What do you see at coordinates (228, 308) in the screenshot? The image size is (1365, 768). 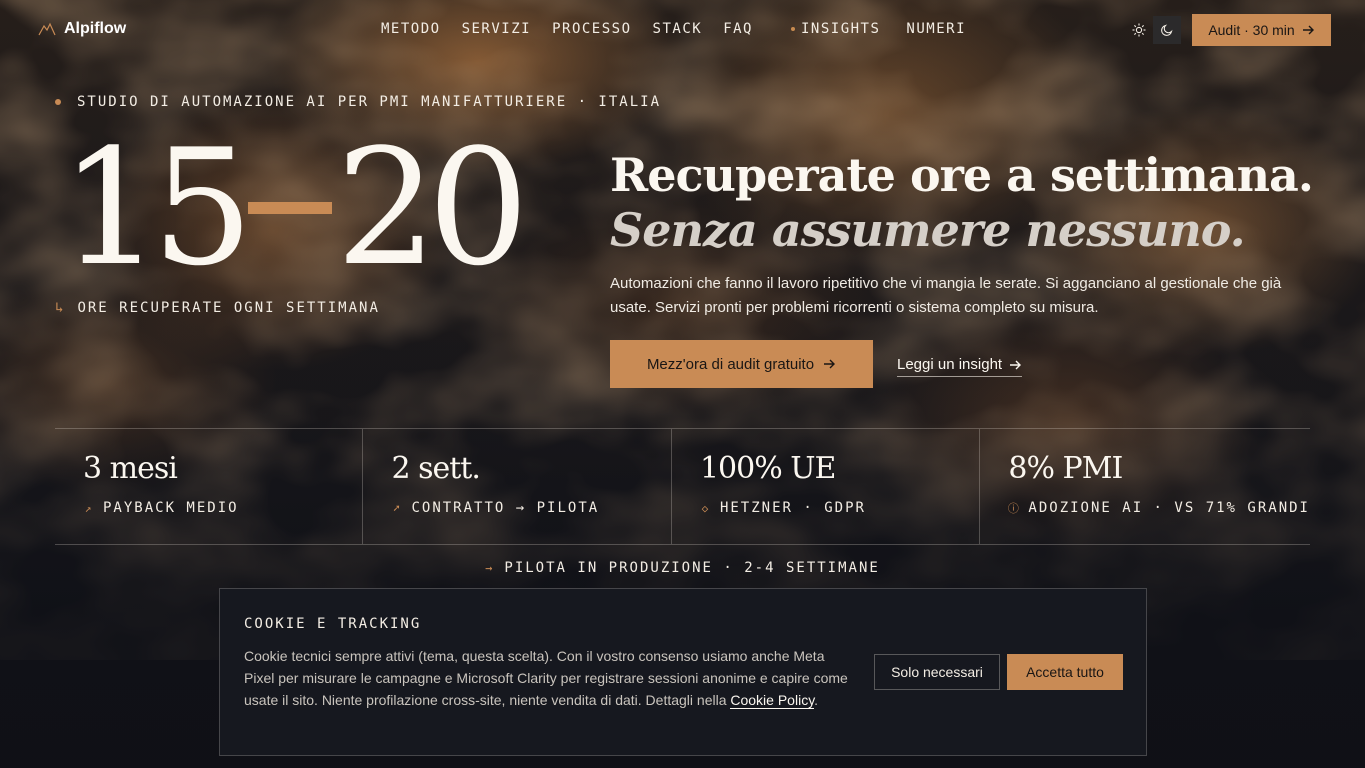 I see `bignum-caption-text: ORE RECUPERATE OGNI SETTIMANA` at bounding box center [228, 308].